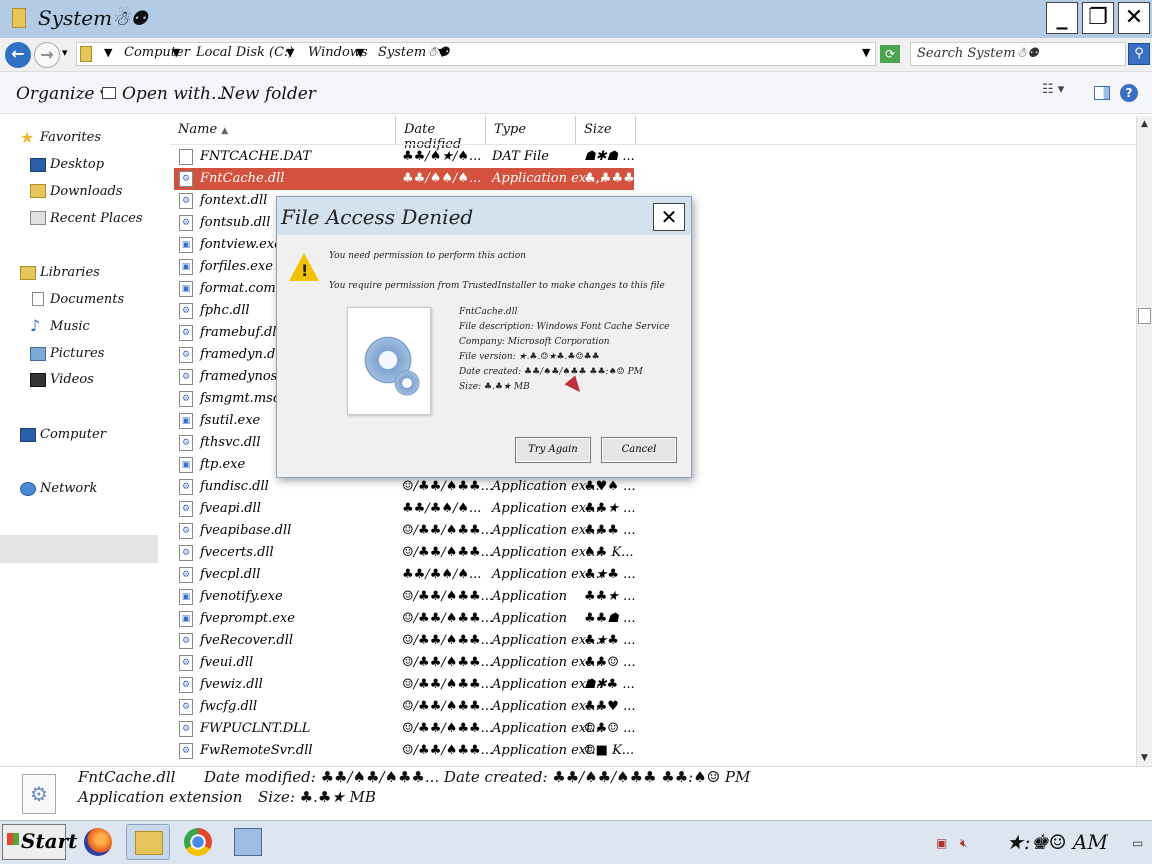 The height and width of the screenshot is (864, 1152). What do you see at coordinates (669, 217) in the screenshot?
I see `dialog-close-button: ✕` at bounding box center [669, 217].